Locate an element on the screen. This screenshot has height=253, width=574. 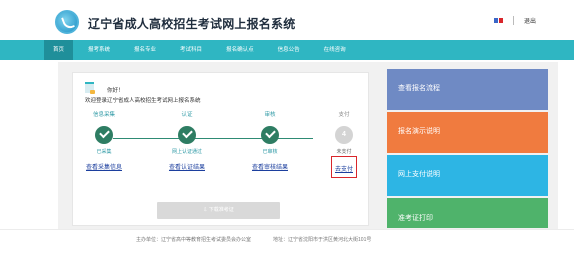
tile-label: 报名演示说明 is located at coordinates (419, 131).